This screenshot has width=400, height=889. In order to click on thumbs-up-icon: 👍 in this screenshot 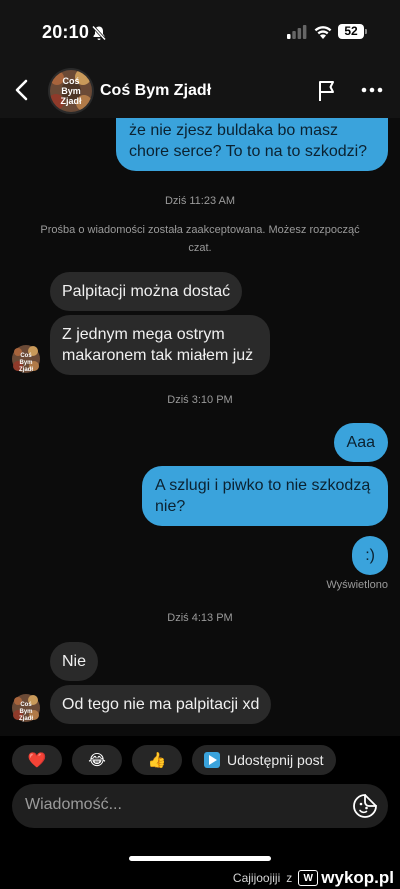, I will do `click(157, 760)`.